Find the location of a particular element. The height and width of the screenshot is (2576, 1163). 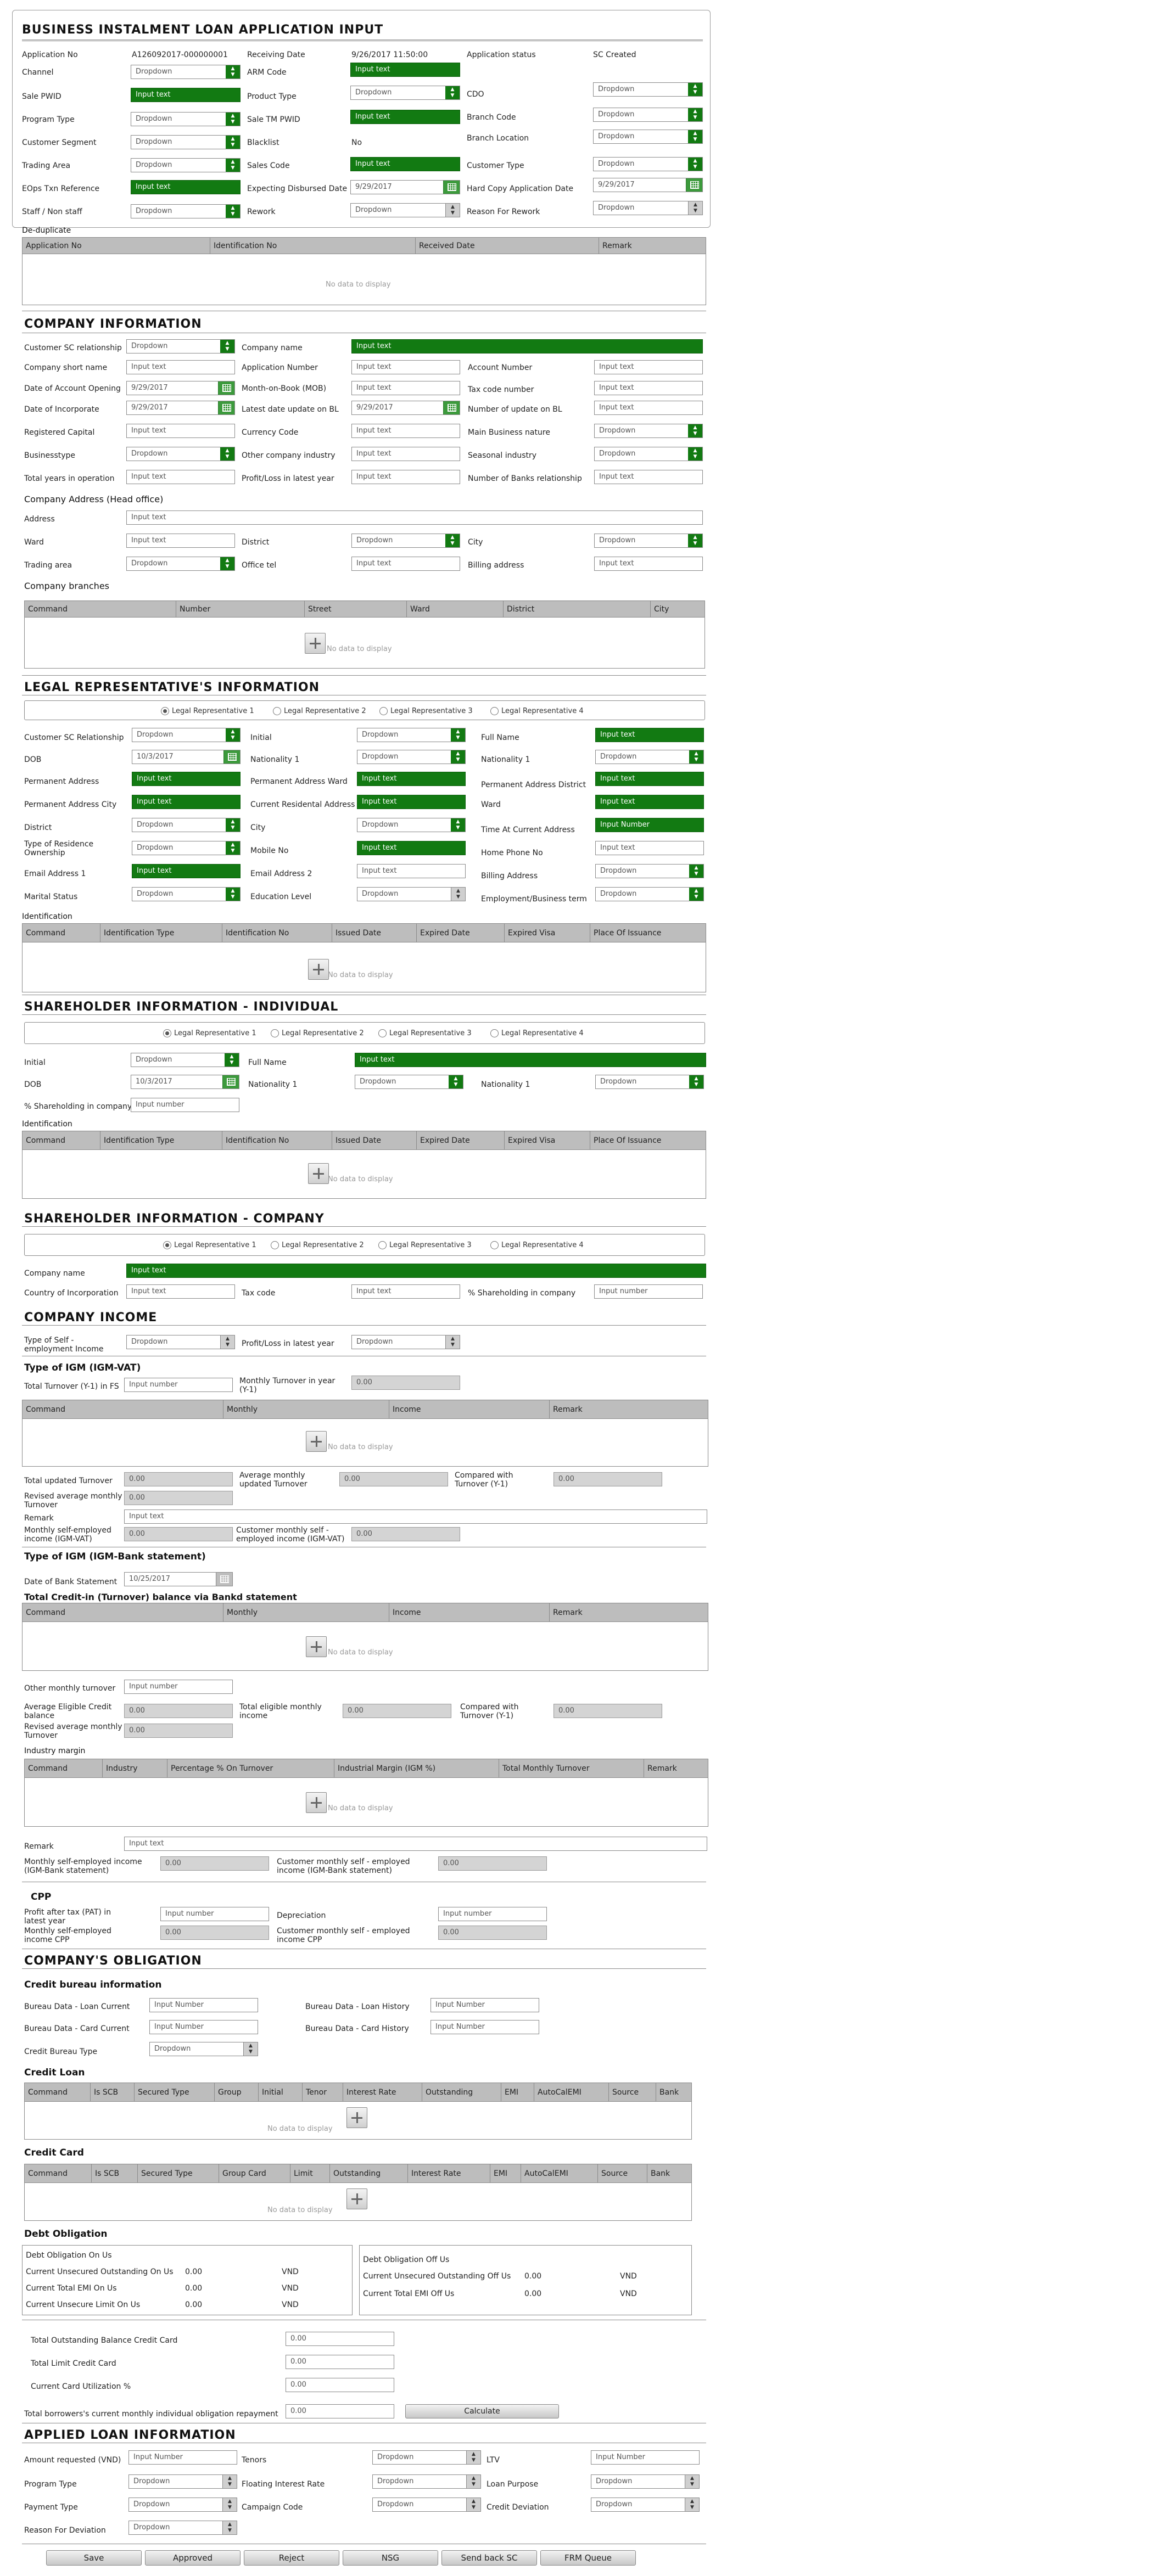

column-header: City is located at coordinates (679, 610).